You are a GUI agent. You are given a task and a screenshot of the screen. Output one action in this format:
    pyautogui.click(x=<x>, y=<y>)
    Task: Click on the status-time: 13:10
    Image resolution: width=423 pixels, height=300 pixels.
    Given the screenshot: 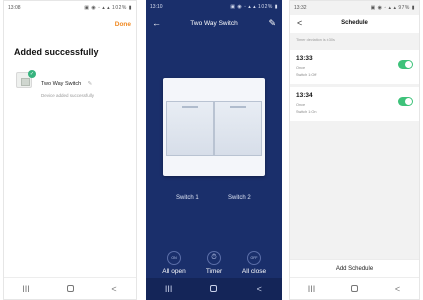 What is the action you would take?
    pyautogui.click(x=156, y=7)
    